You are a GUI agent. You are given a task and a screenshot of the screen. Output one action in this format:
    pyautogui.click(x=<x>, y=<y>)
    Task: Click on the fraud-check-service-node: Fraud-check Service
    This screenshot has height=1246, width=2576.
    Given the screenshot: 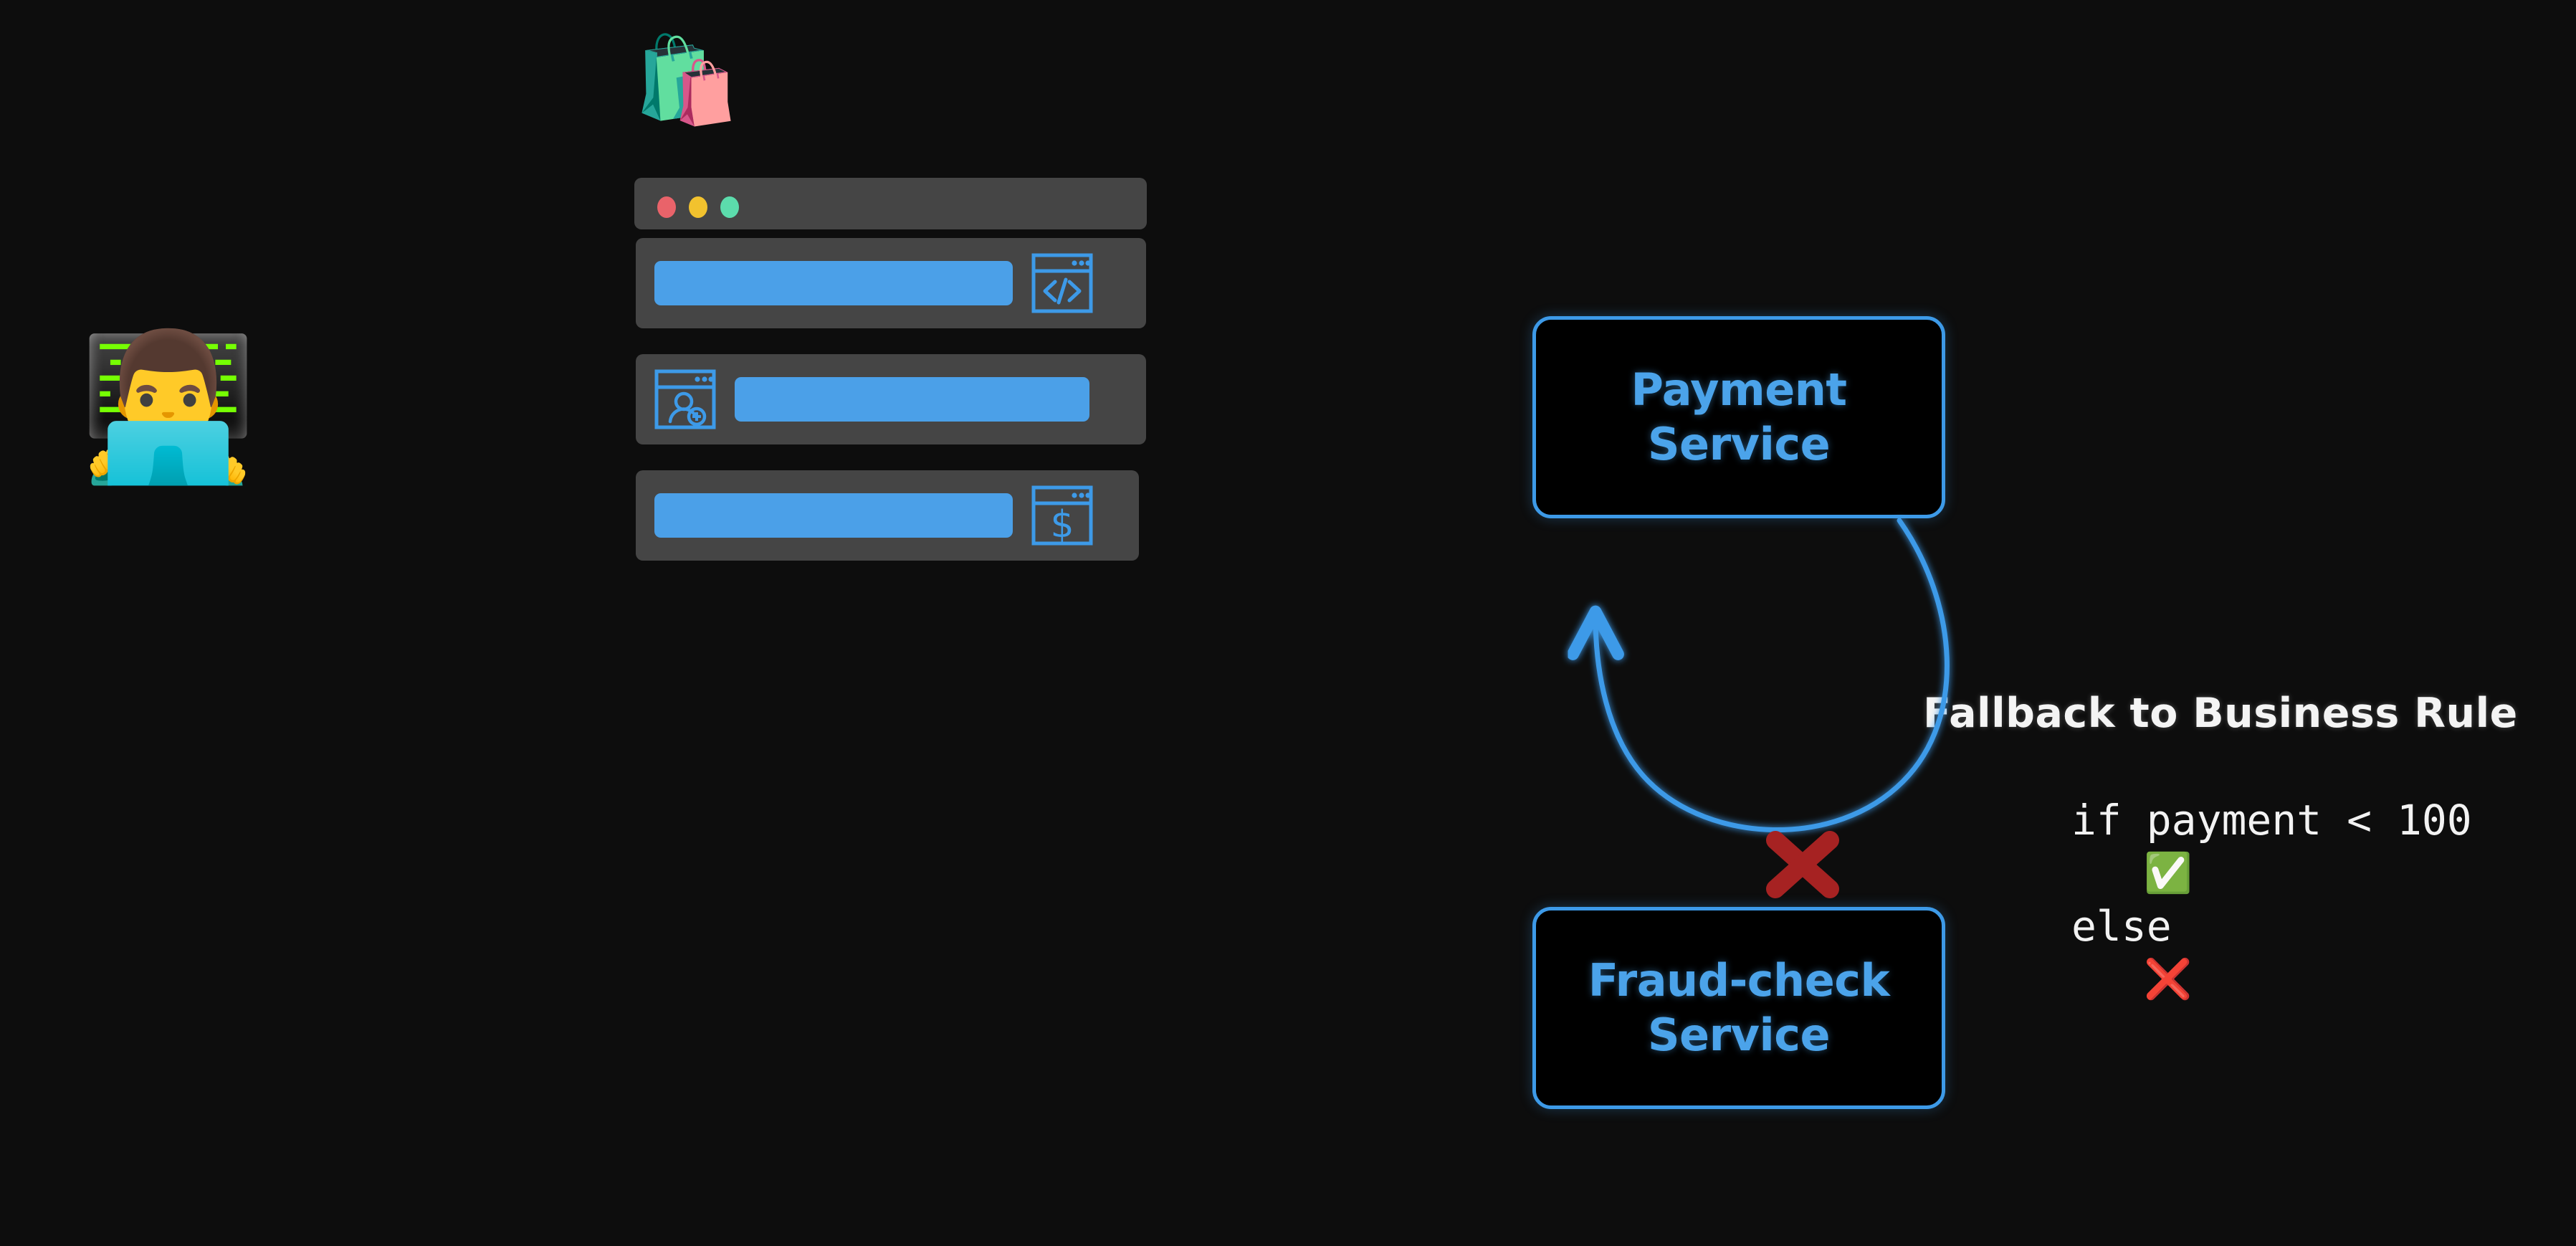 What is the action you would take?
    pyautogui.click(x=1738, y=1008)
    